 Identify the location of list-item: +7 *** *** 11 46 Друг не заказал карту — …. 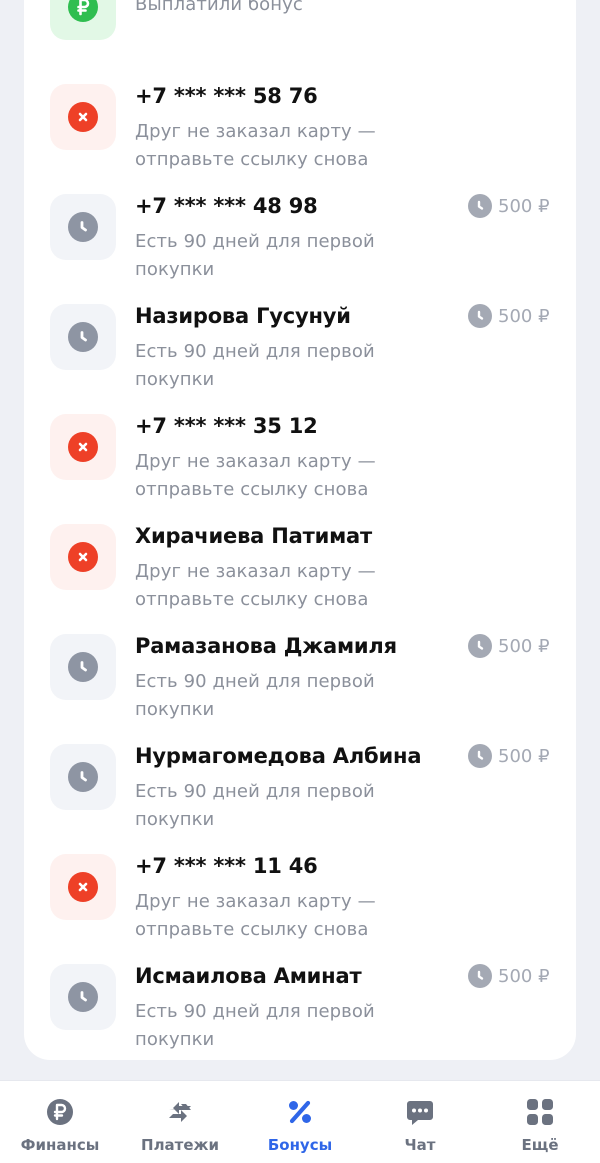
(300, 909).